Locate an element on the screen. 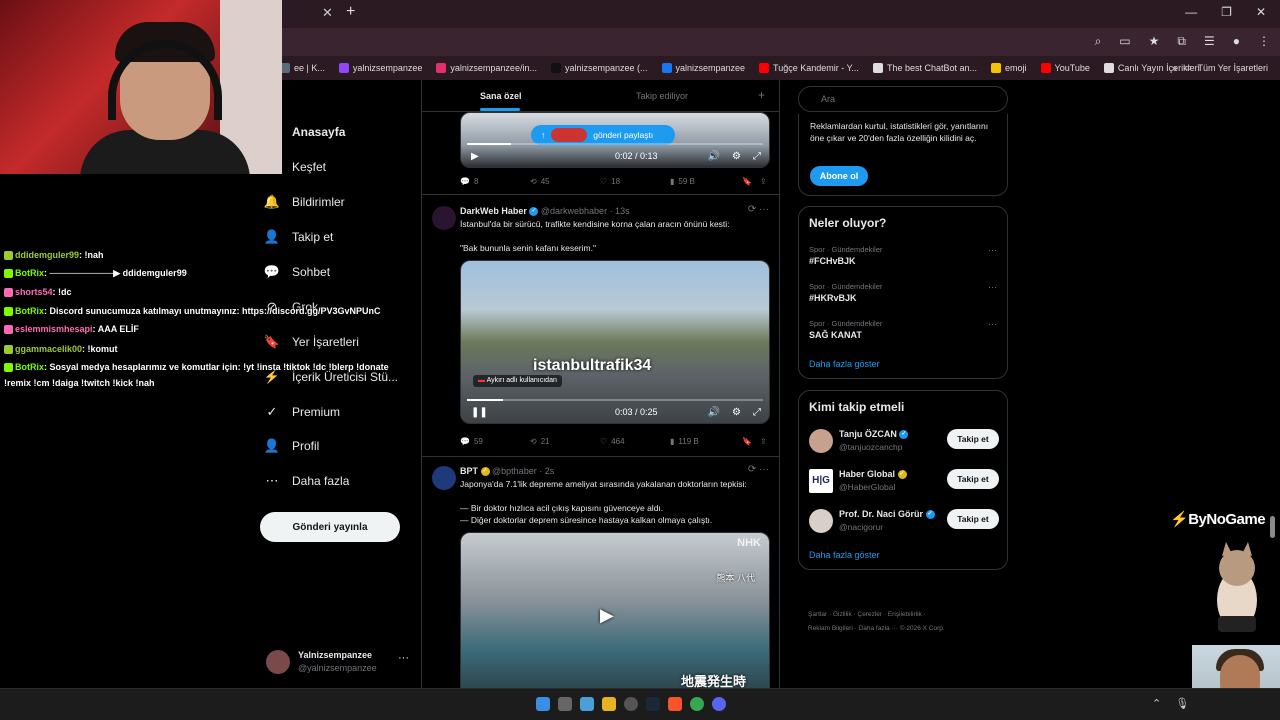 The width and height of the screenshot is (1280, 720). tray-chevron-icon: ⌃ is located at coordinates (1156, 703).